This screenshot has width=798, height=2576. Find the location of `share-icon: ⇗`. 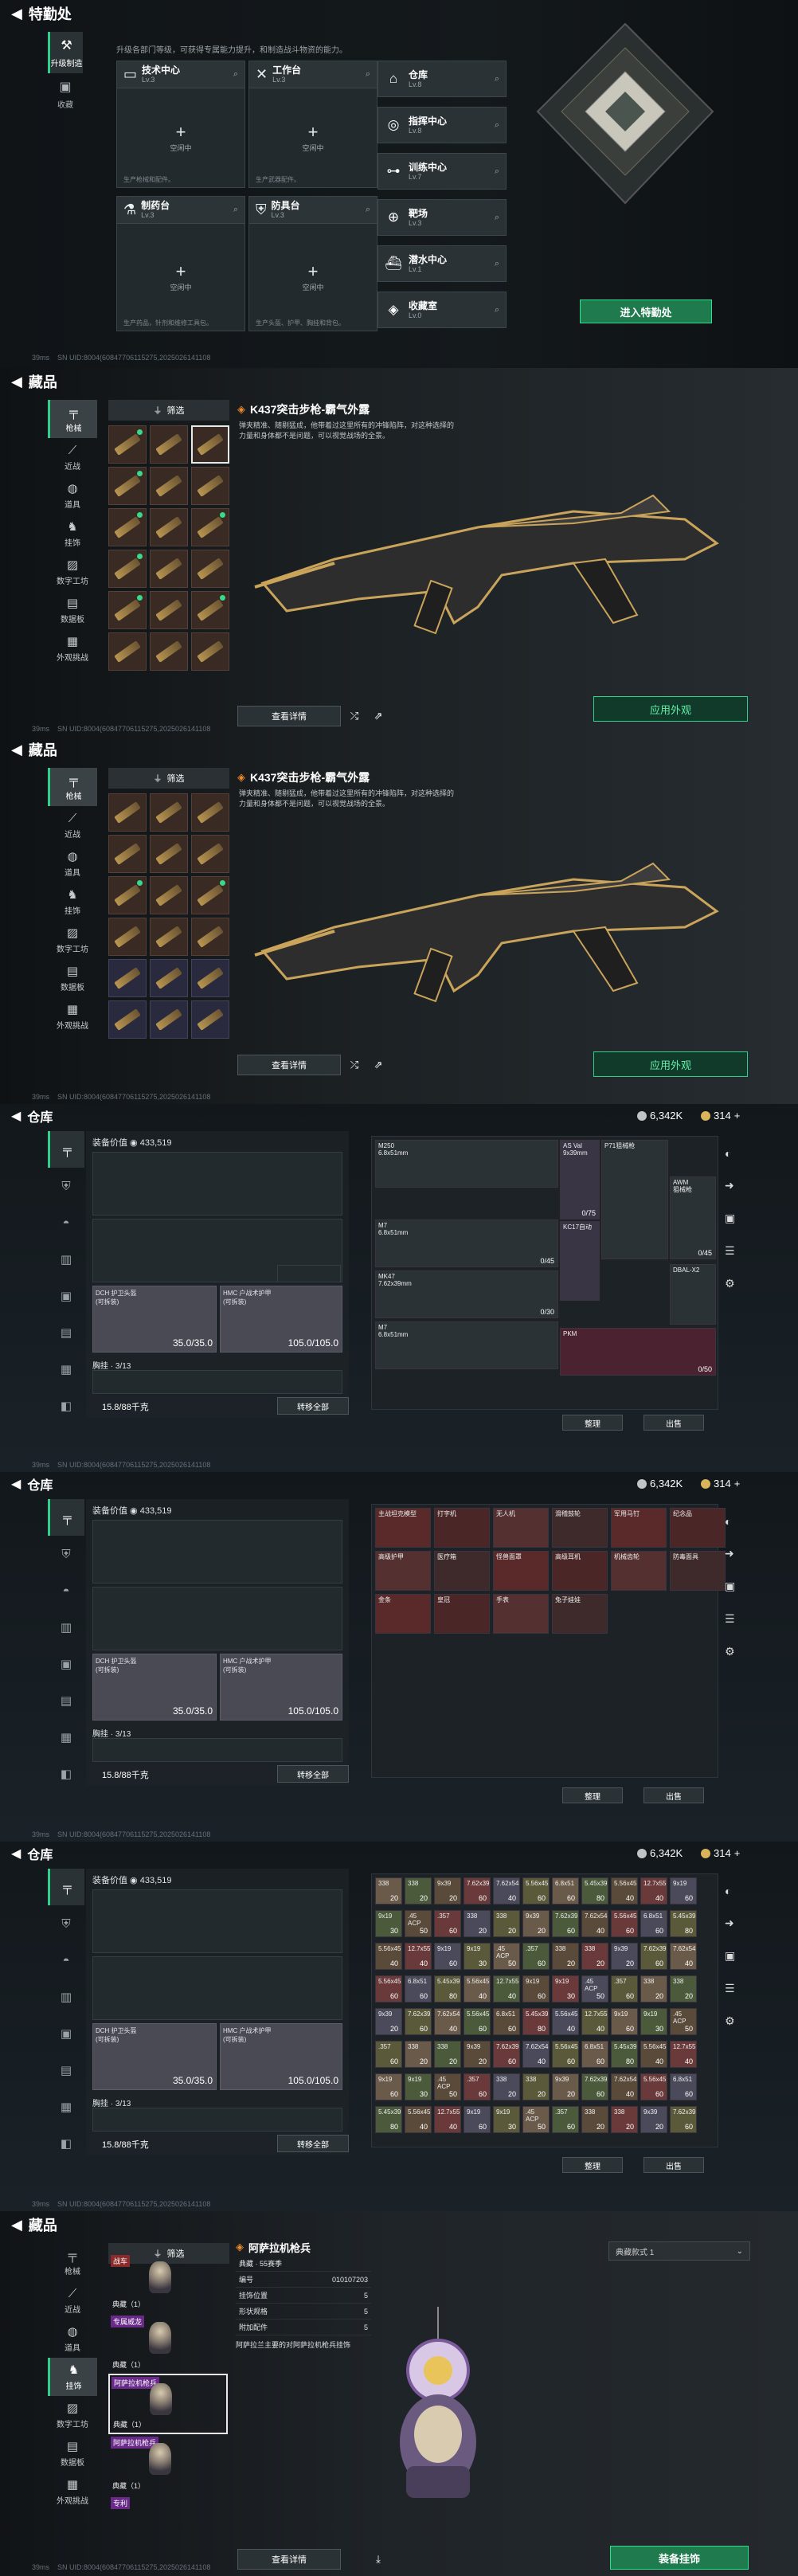

share-icon: ⇗ is located at coordinates (378, 716).